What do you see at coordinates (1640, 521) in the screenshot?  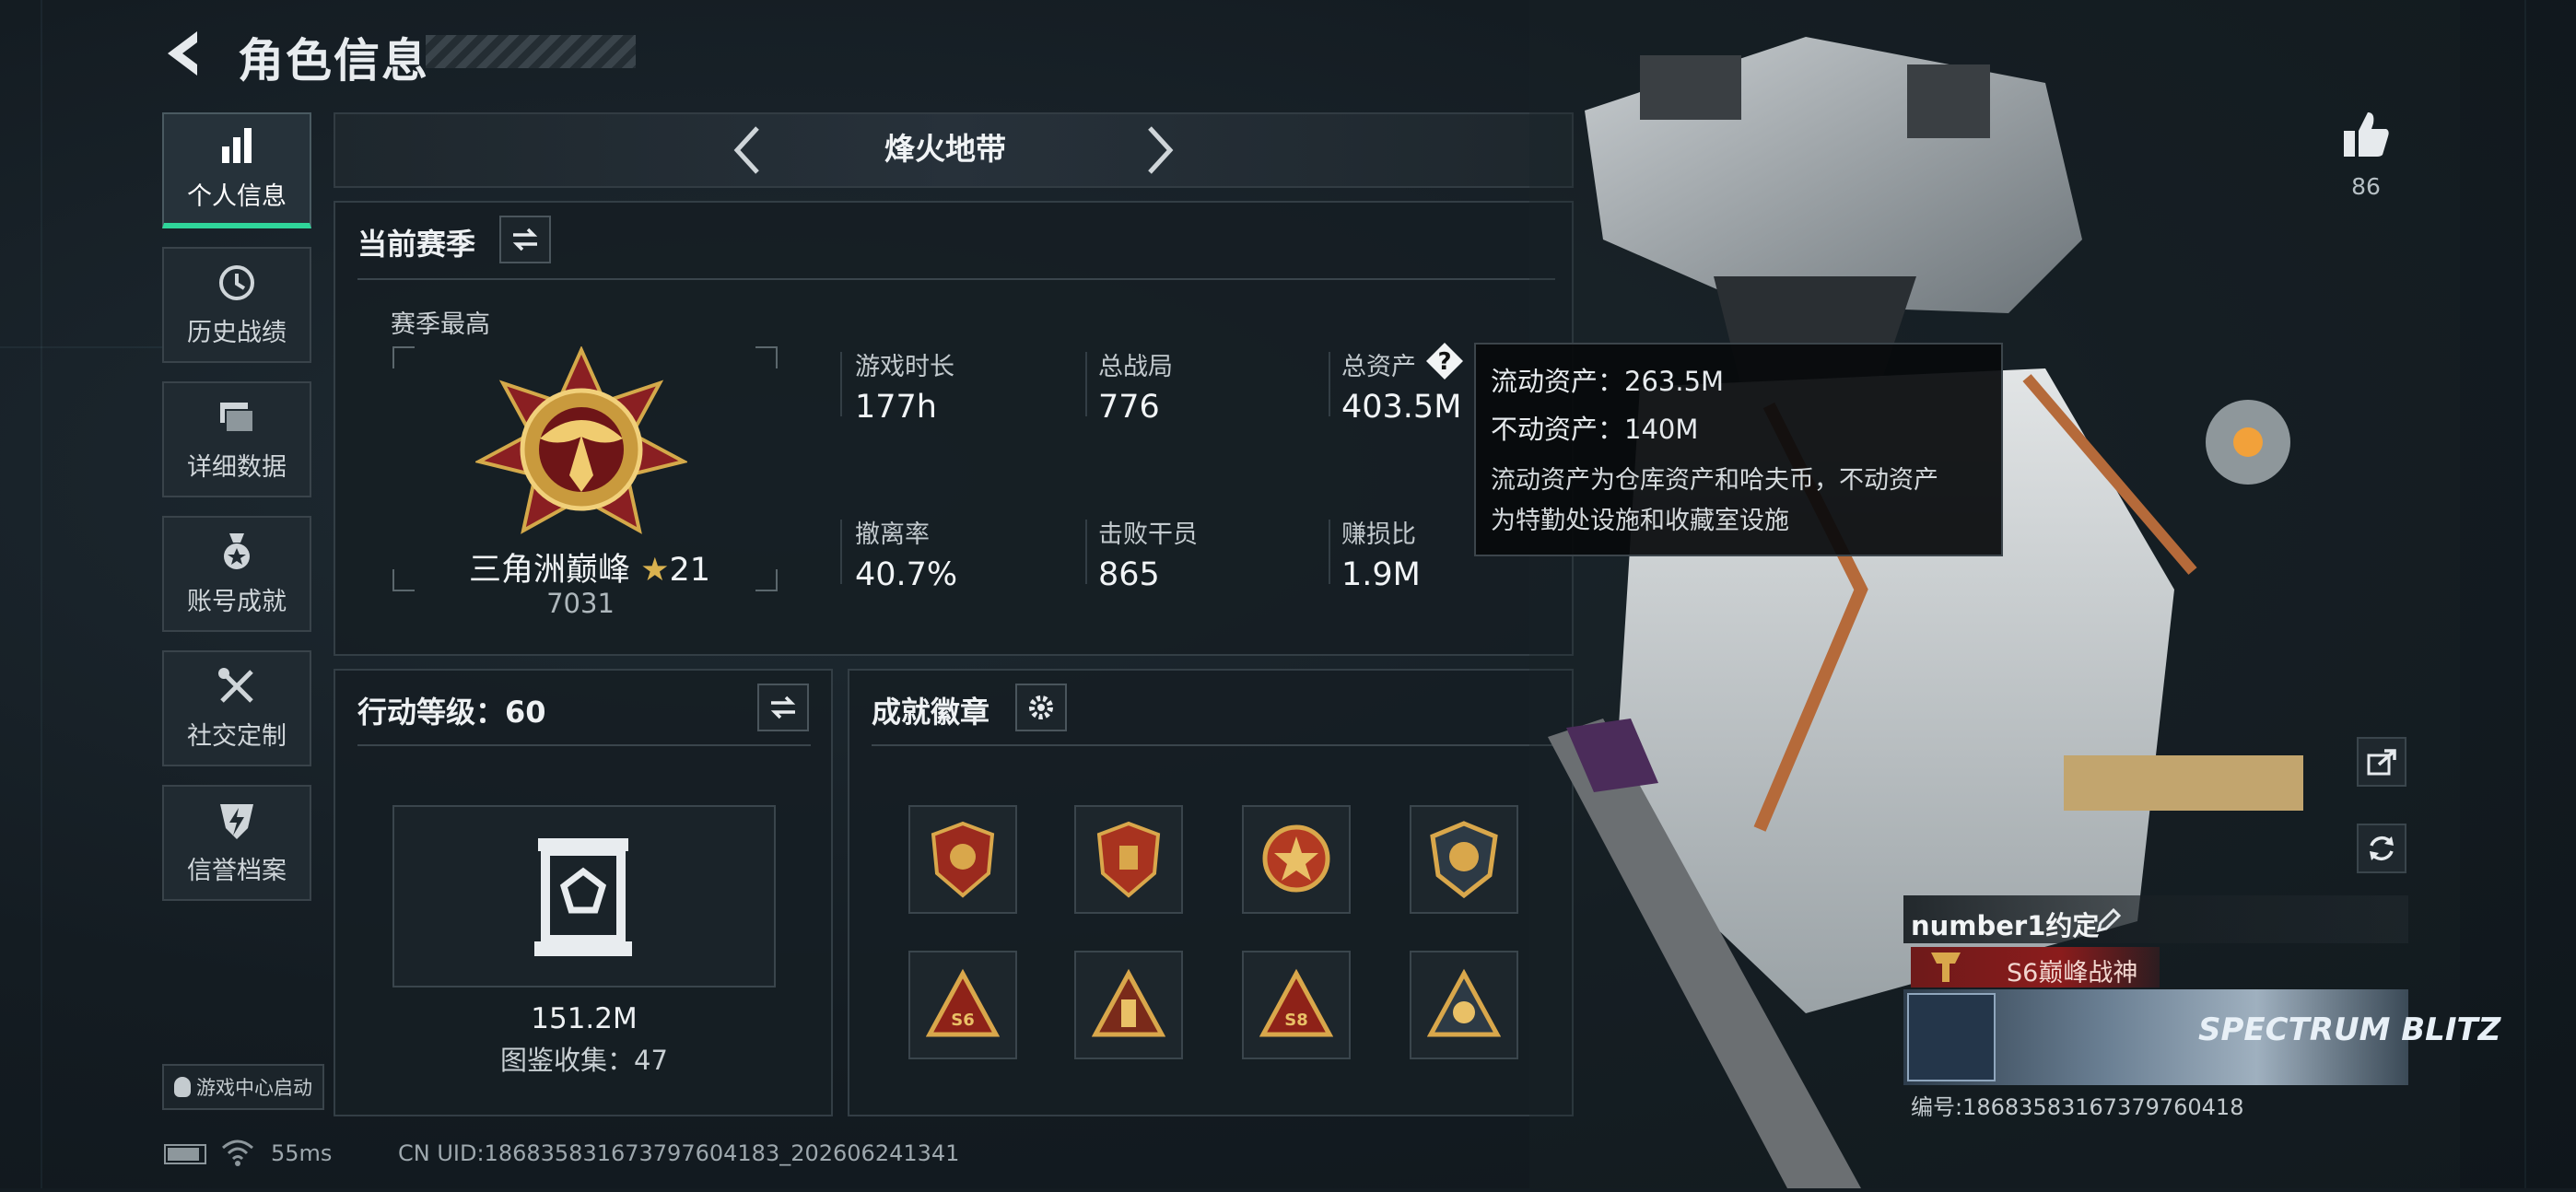 I see `tooltip-description-line: 为特勤处设施和收藏室设施` at bounding box center [1640, 521].